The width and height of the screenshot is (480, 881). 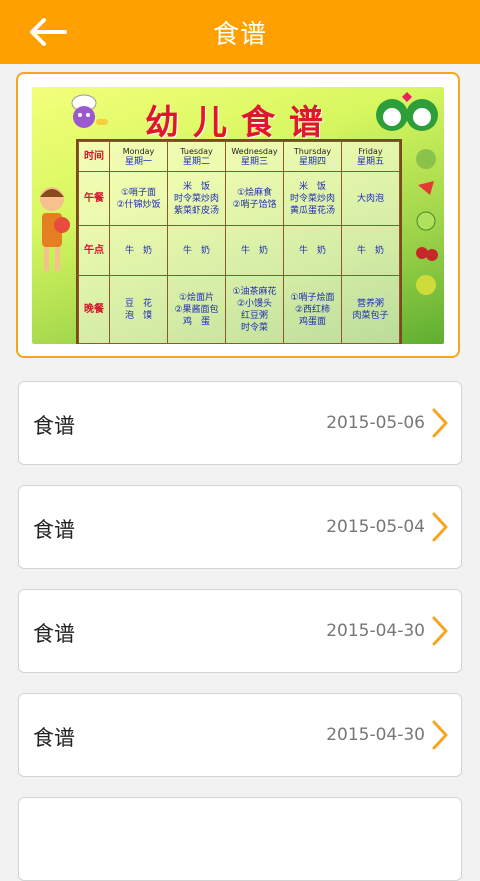 I want to click on item-date: 2015-05-04, so click(x=375, y=527).